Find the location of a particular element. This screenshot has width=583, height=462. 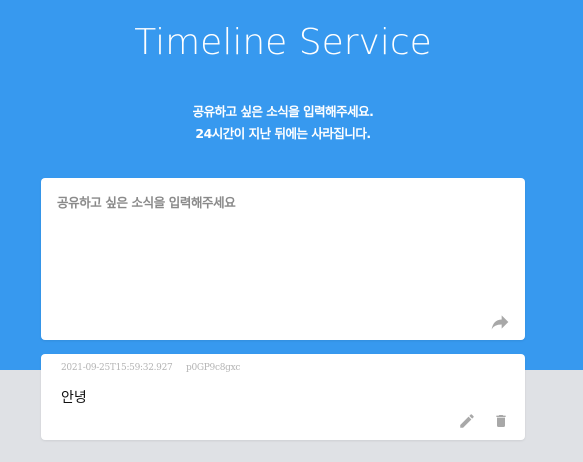

share-icon is located at coordinates (500, 322).